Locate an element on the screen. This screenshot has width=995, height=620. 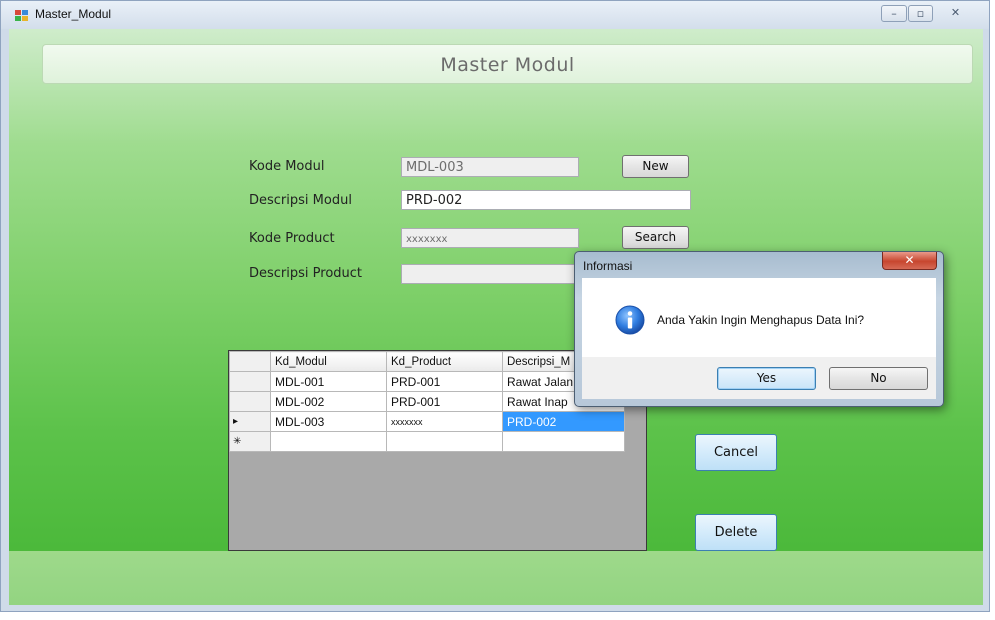
dialog-title: Informasi is located at coordinates (608, 266).